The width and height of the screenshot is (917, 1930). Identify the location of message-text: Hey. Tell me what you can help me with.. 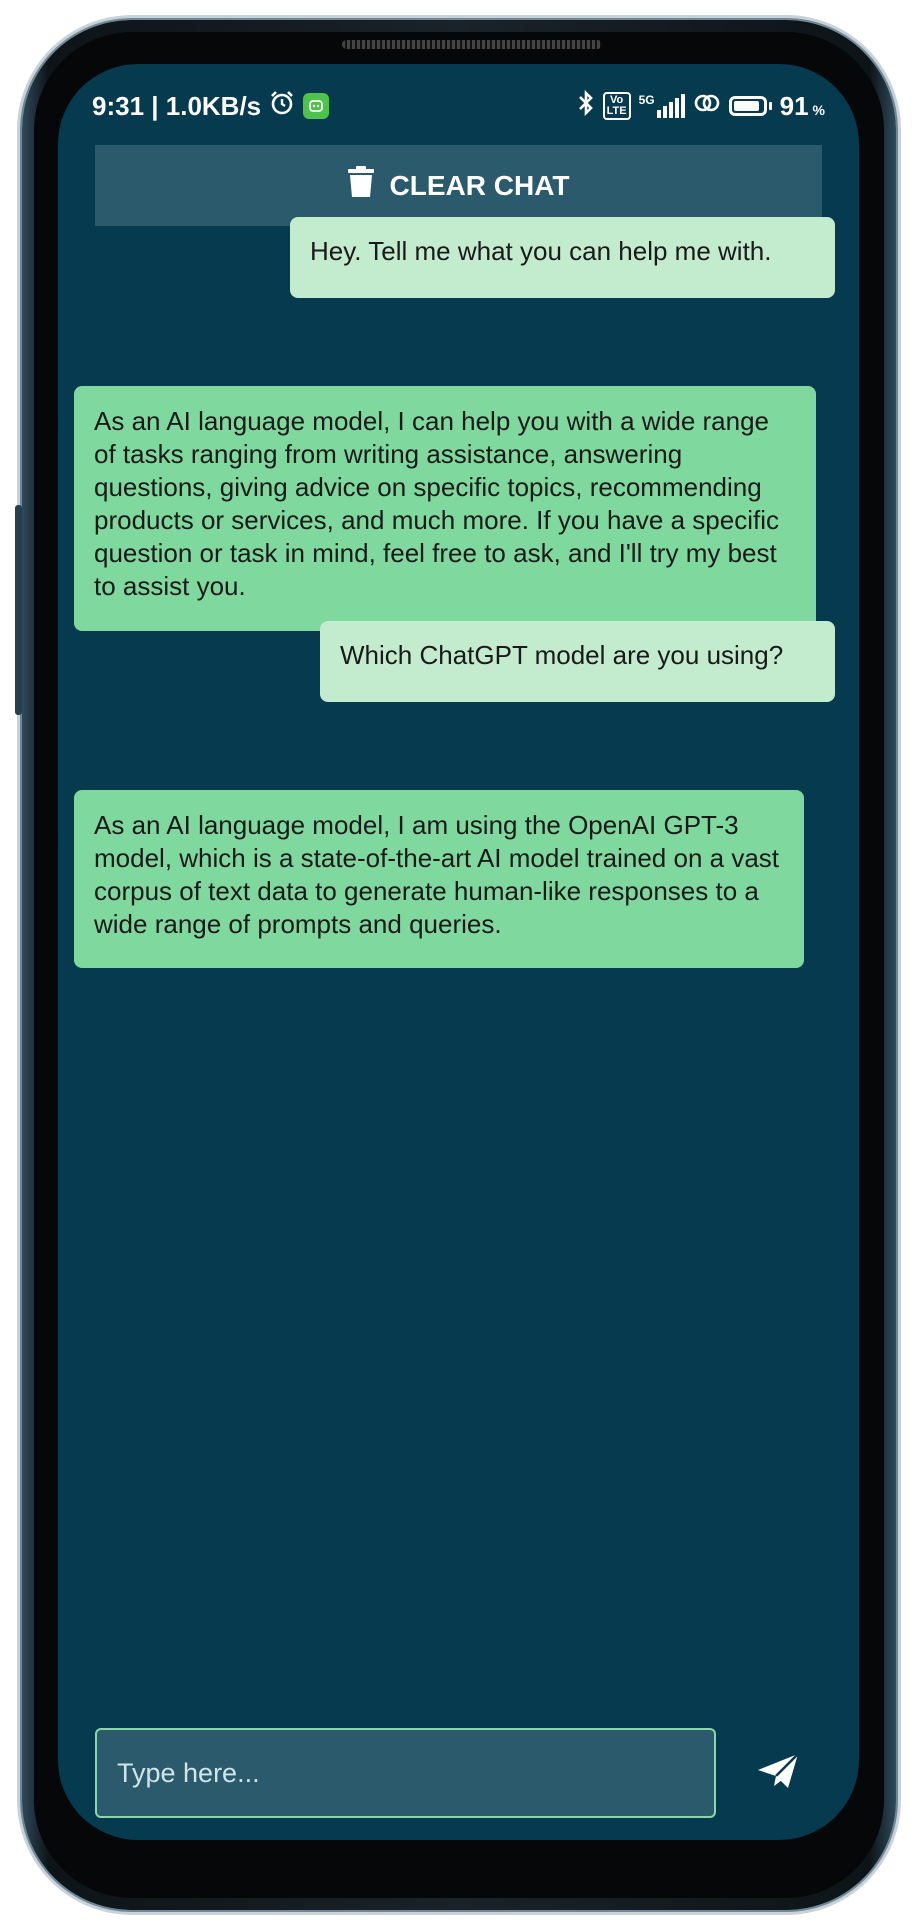
(541, 251).